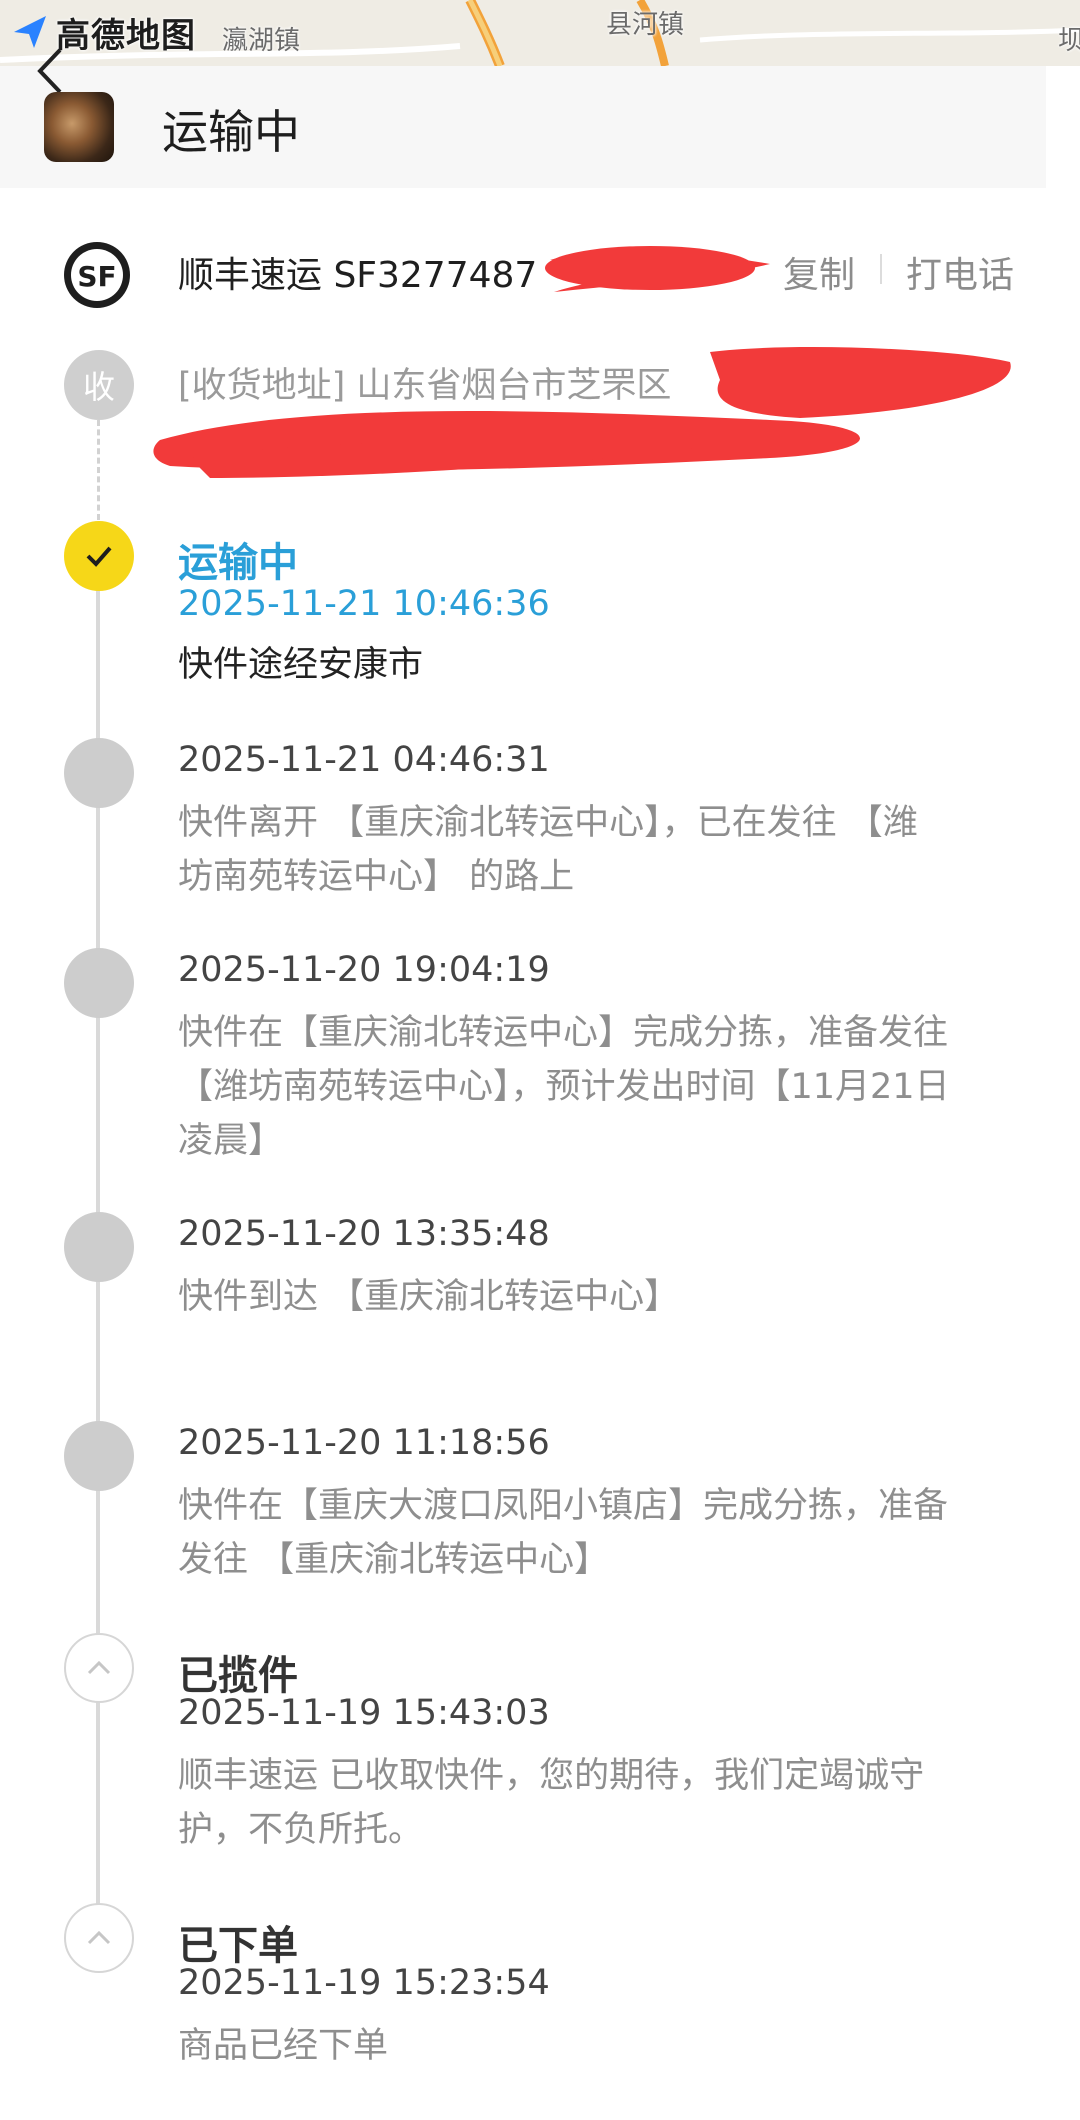  I want to click on map-strip: 高德地图 瀛湖镇 县河镇 坝, so click(540, 33).